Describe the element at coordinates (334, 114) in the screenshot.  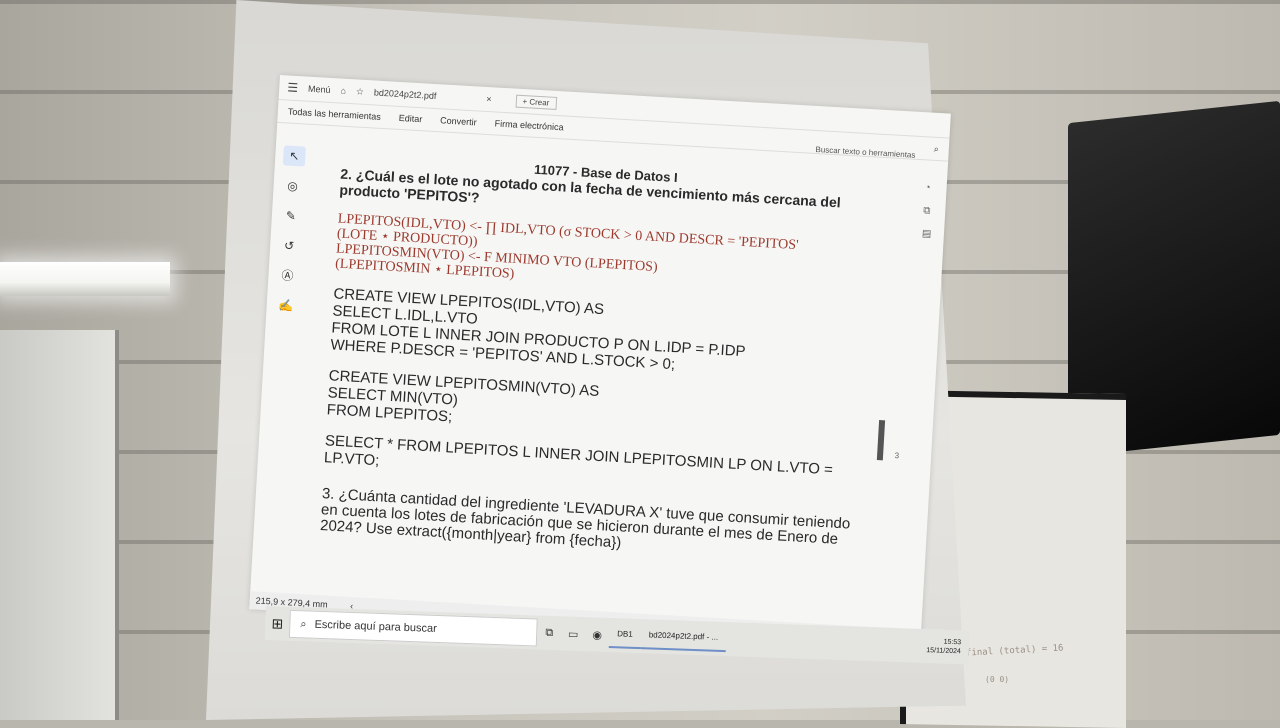
I see `menu-item-all-tools: Todas las herramientas` at that location.